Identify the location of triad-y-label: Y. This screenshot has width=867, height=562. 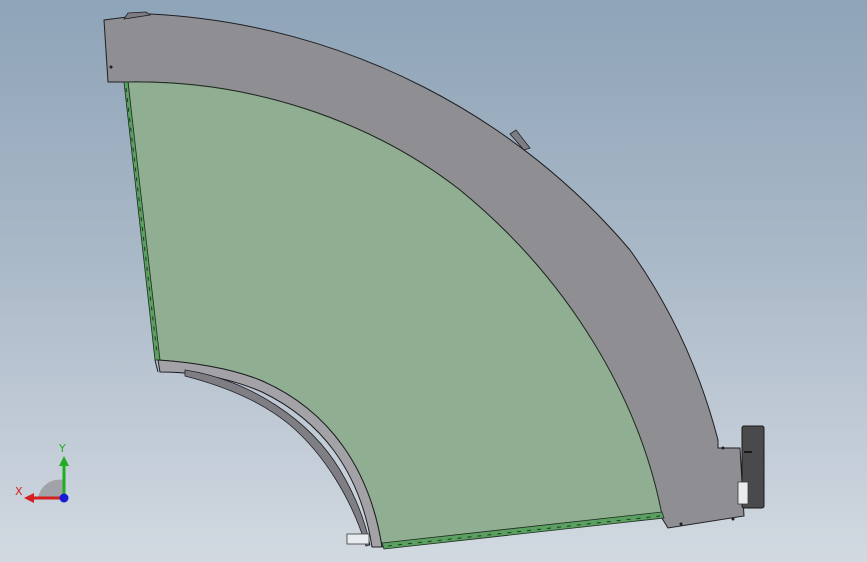
(62, 448).